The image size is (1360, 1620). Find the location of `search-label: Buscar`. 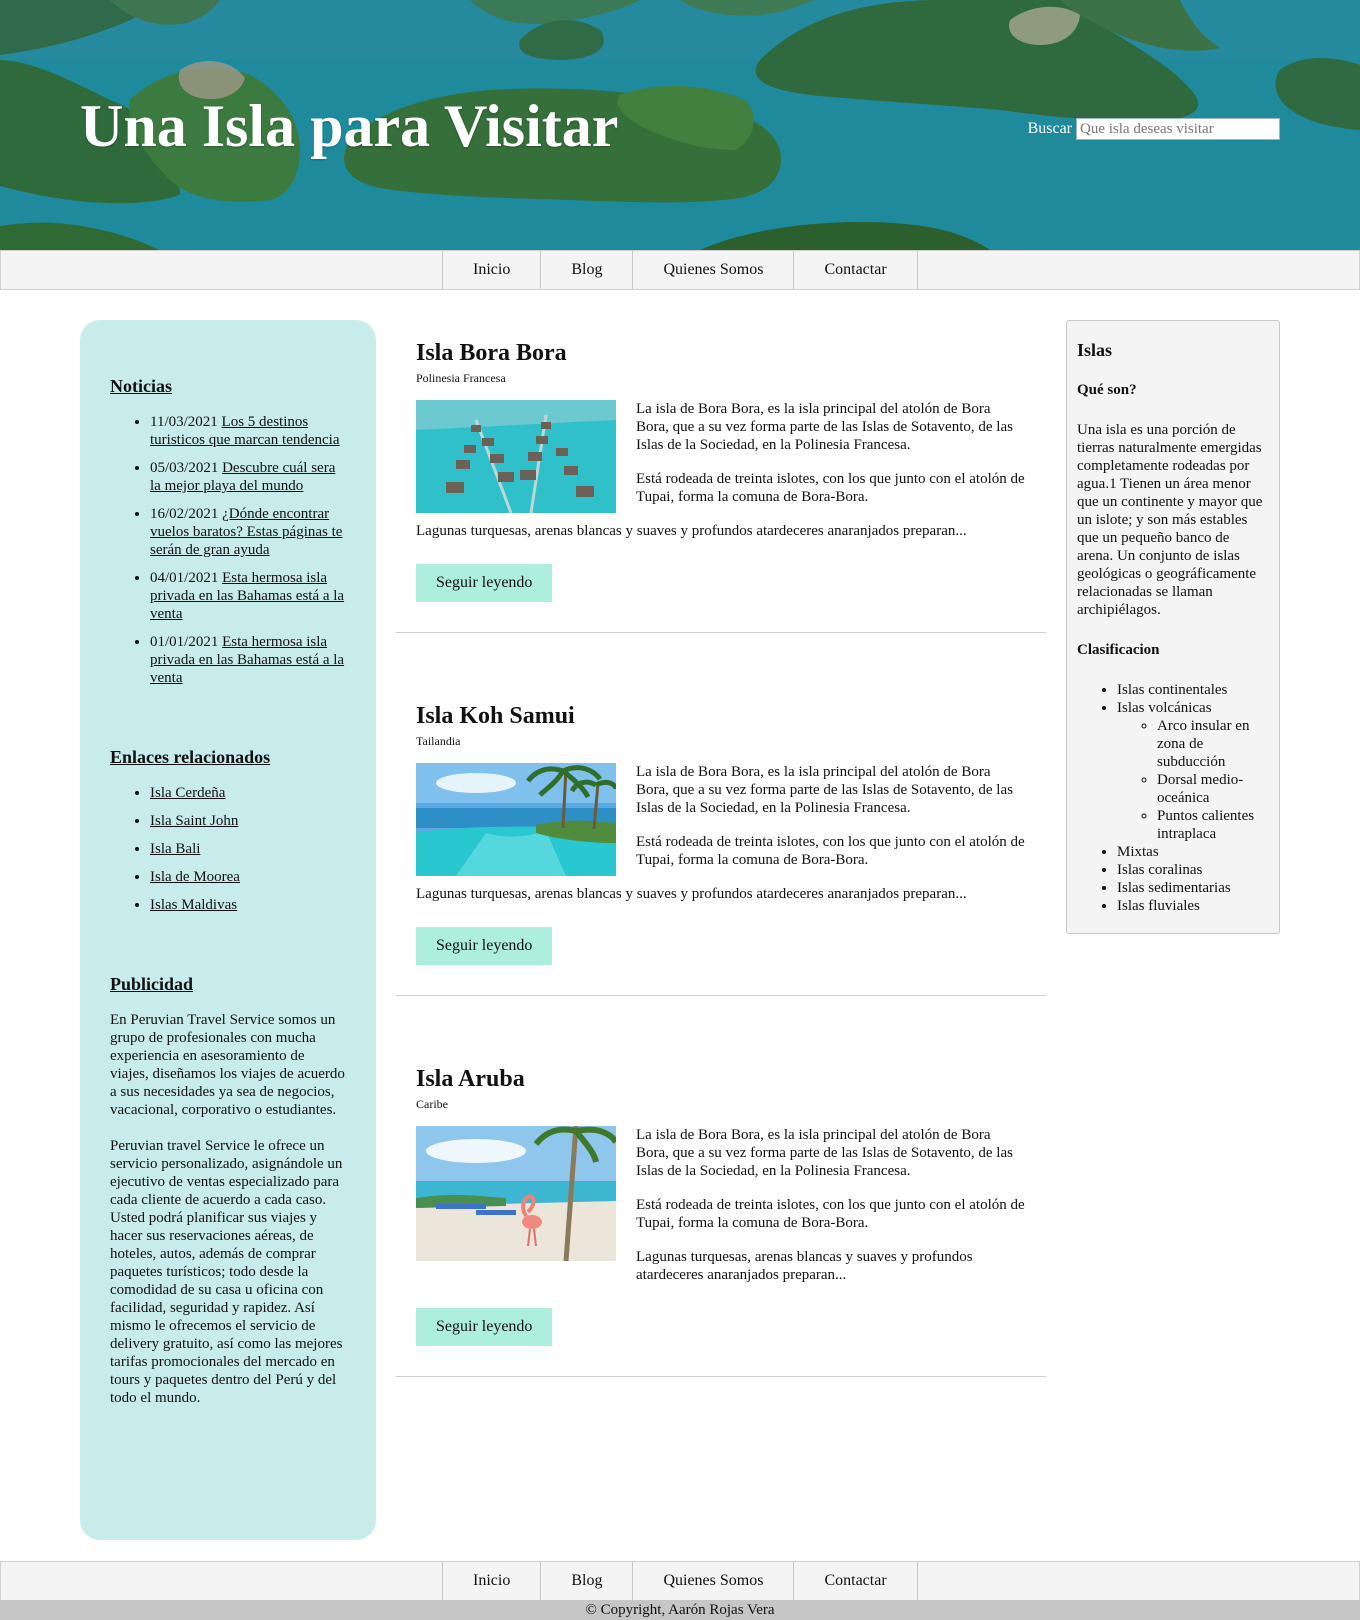

search-label: Buscar is located at coordinates (1049, 128).